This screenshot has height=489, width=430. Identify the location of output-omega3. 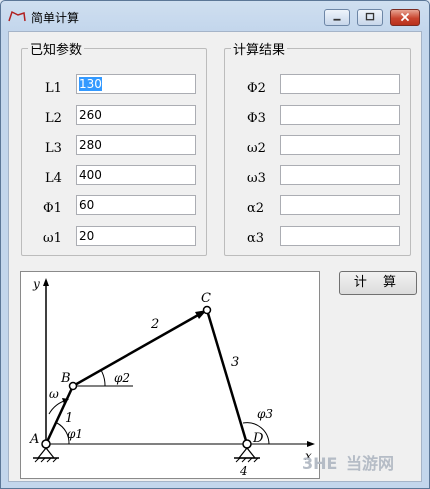
(340, 175).